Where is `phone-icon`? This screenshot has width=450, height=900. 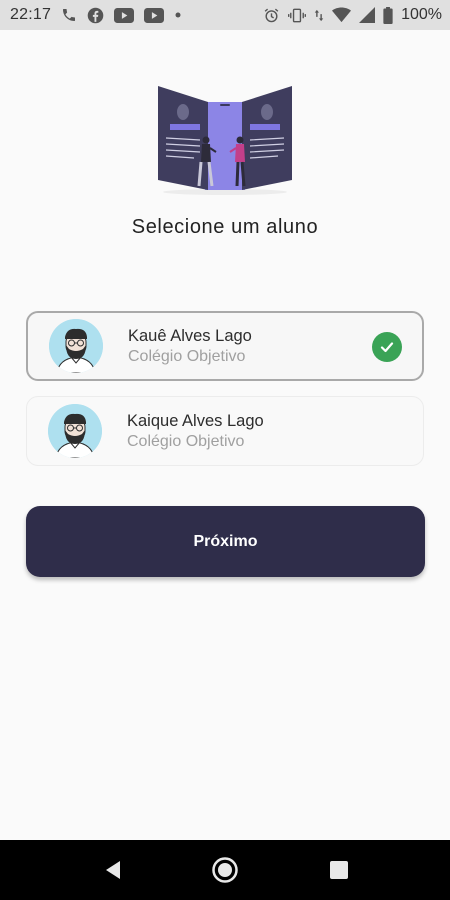 phone-icon is located at coordinates (69, 15).